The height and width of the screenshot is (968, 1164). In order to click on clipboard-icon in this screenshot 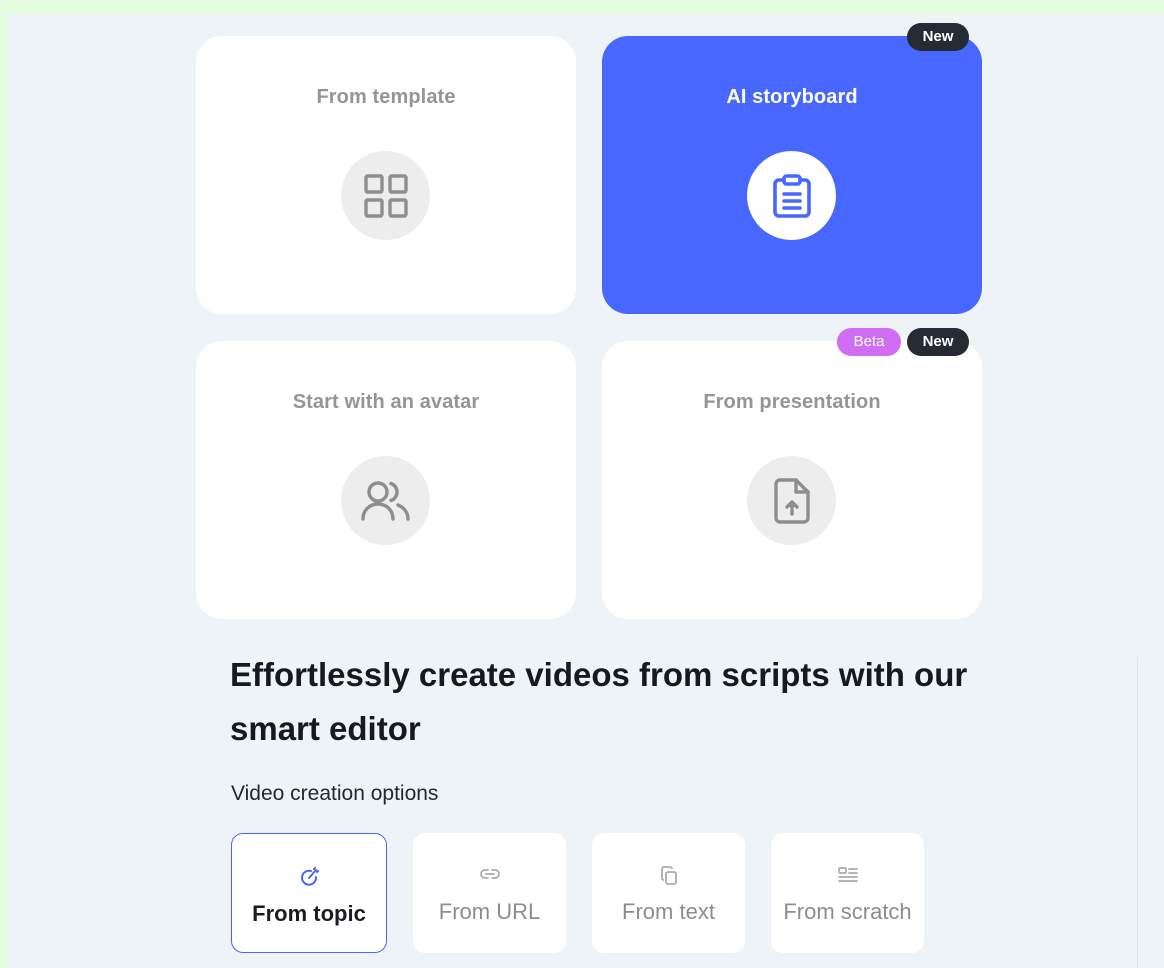, I will do `click(791, 195)`.